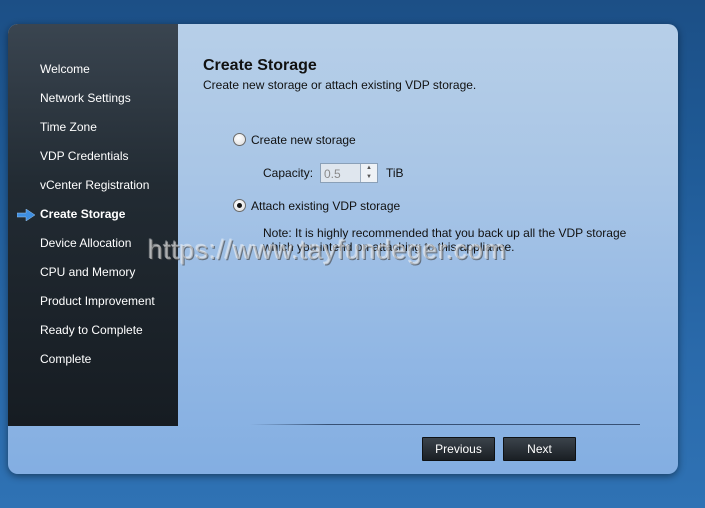  I want to click on current-step-arrow-icon, so click(26, 215).